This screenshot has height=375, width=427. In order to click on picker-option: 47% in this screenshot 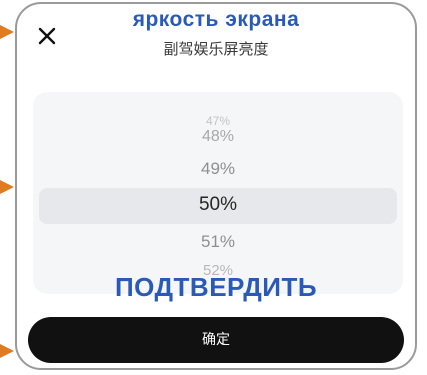, I will do `click(218, 121)`.